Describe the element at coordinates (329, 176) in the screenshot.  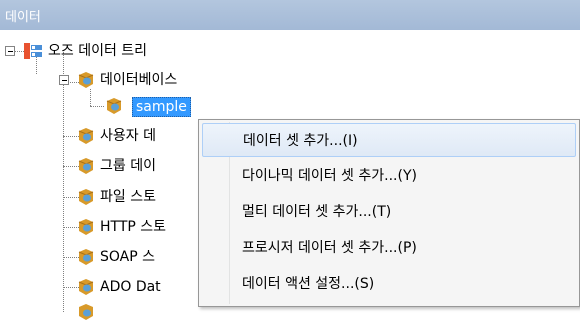
I see `menu-item-label: 다이나믹 데이터 셋 추가...(Y)` at that location.